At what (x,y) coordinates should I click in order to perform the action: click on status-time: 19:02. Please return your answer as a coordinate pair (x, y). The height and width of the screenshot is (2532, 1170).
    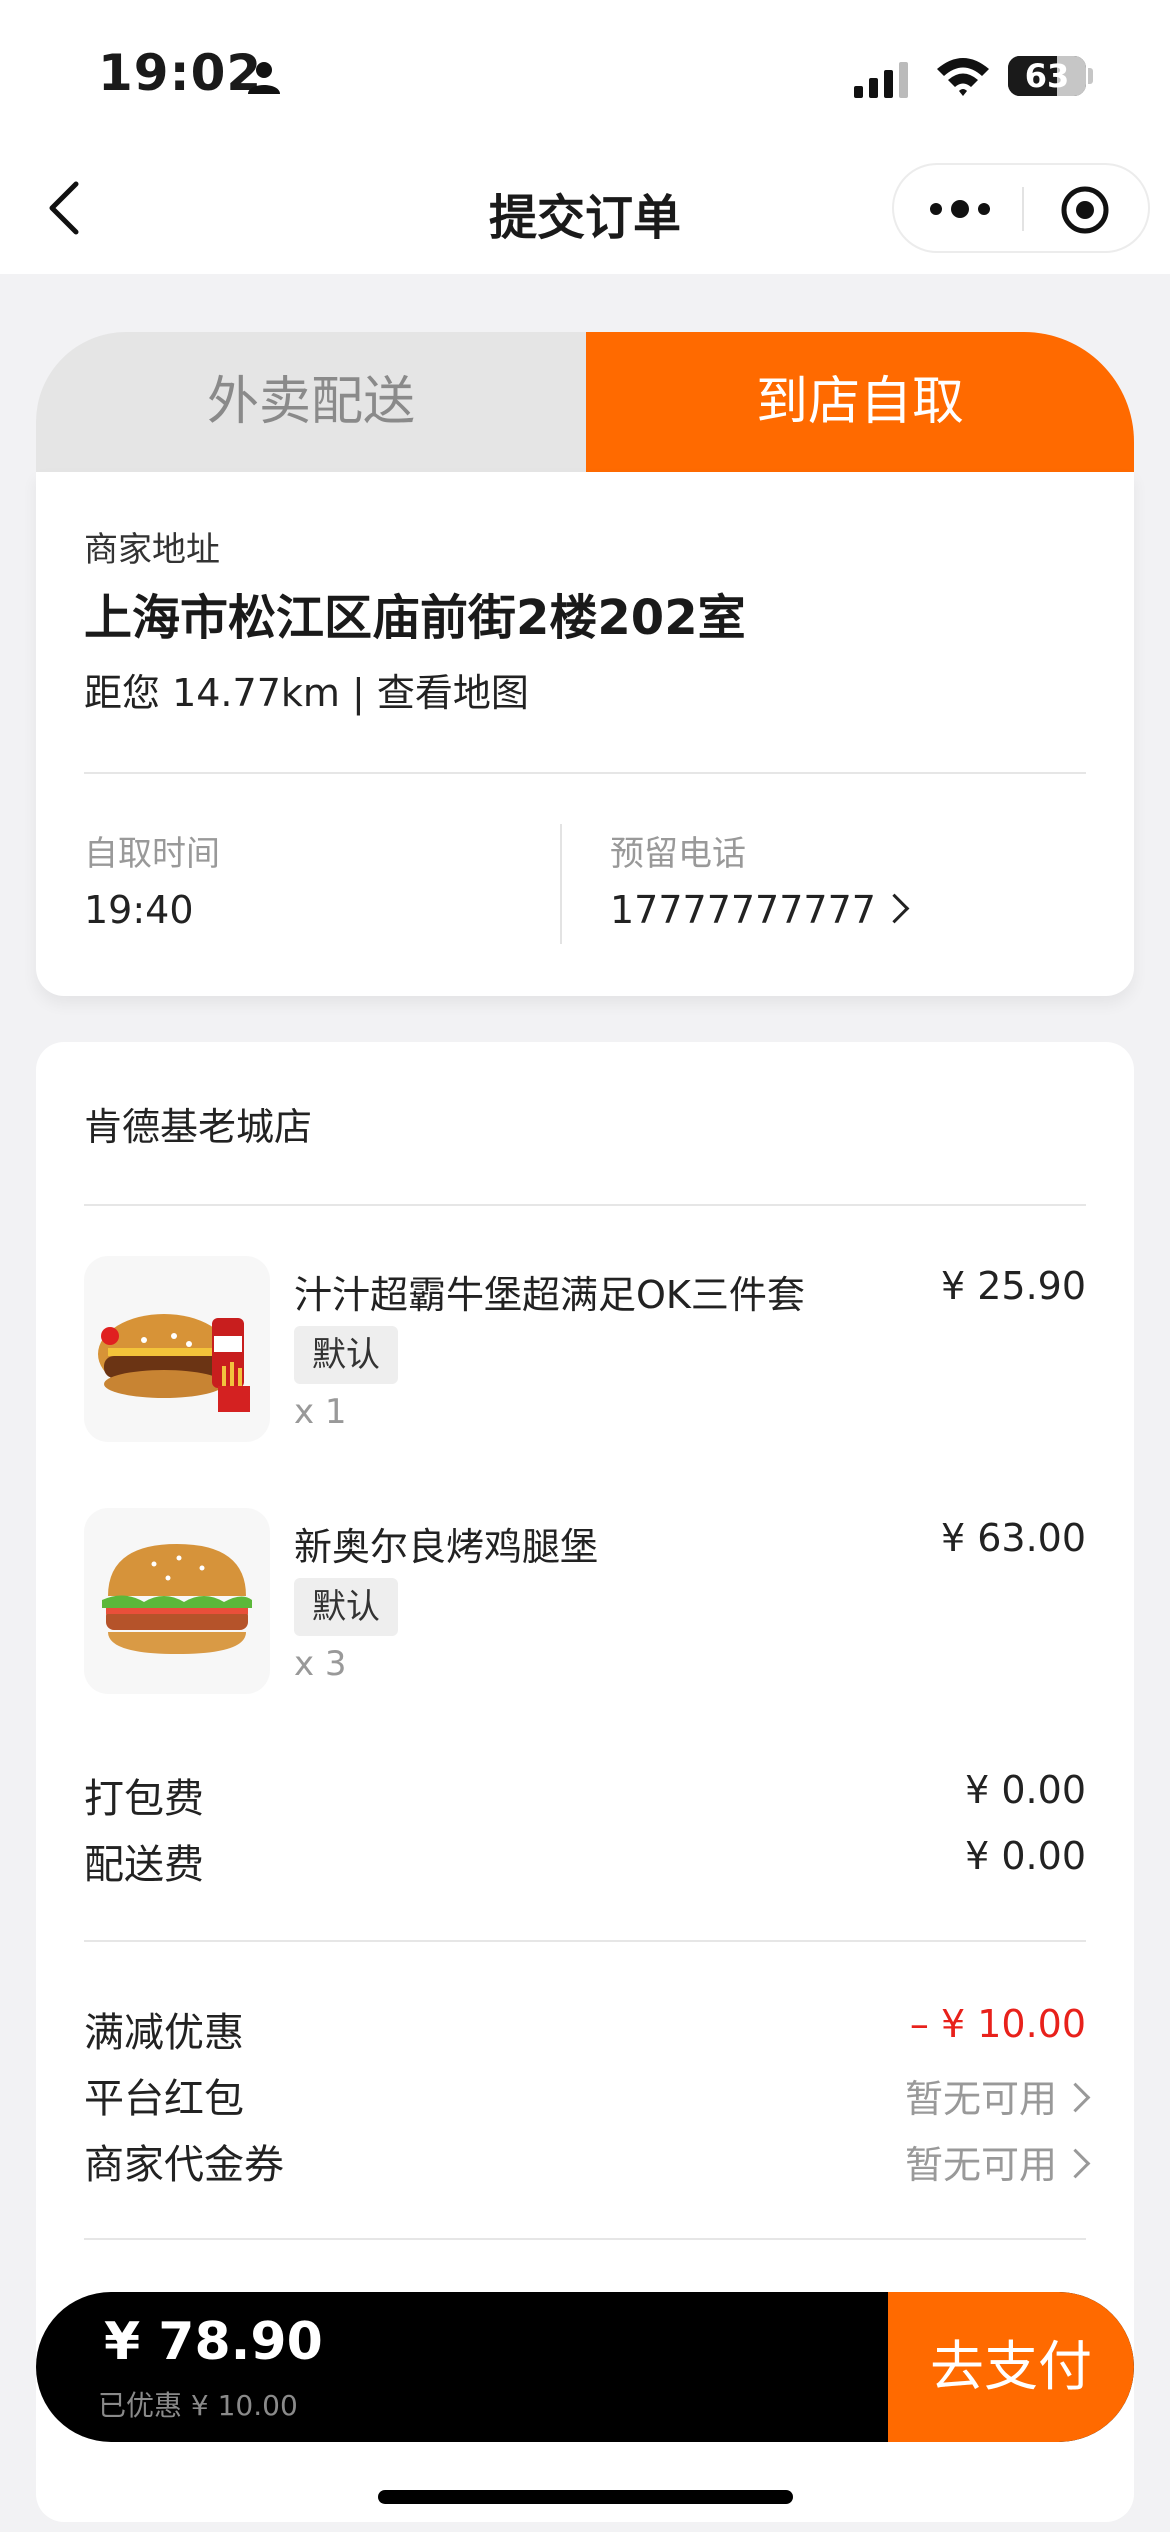
    Looking at the image, I should click on (180, 73).